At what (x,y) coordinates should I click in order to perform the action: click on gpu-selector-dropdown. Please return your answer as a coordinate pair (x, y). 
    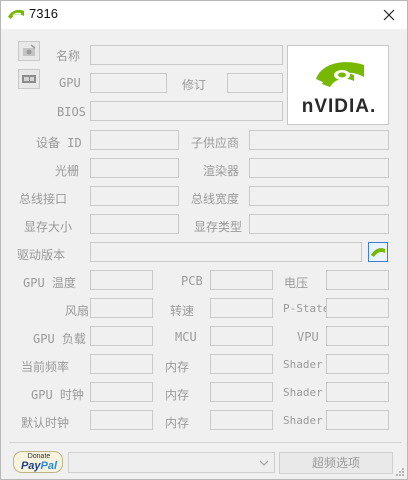
    Looking at the image, I should click on (171, 462).